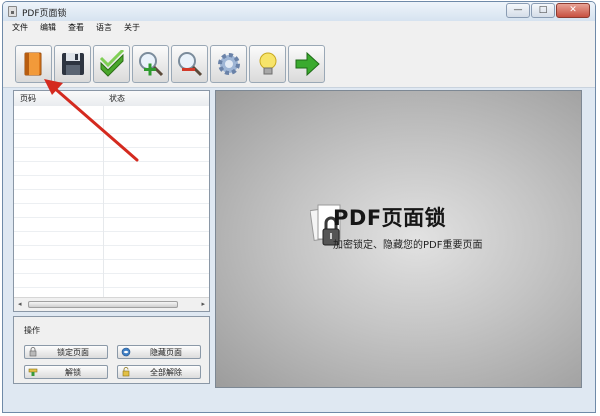 Image resolution: width=600 pixels, height=416 pixels. What do you see at coordinates (28, 98) in the screenshot?
I see `column-page-number: 页码` at bounding box center [28, 98].